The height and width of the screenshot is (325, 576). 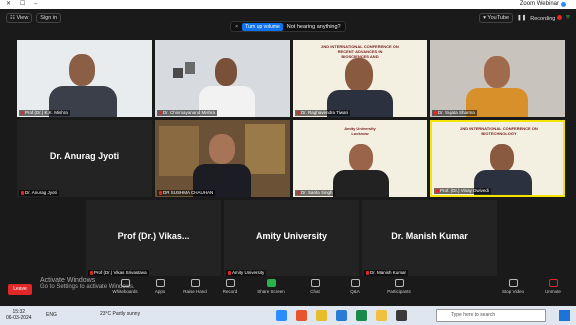 What do you see at coordinates (315, 286) in the screenshot?
I see `chat-button: Chat` at bounding box center [315, 286].